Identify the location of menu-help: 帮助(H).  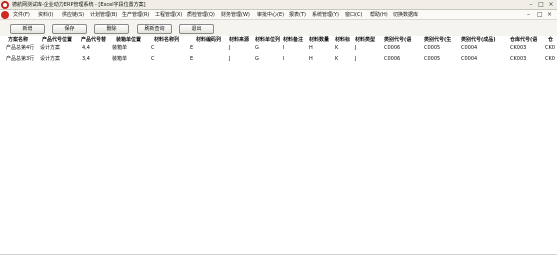
(379, 15).